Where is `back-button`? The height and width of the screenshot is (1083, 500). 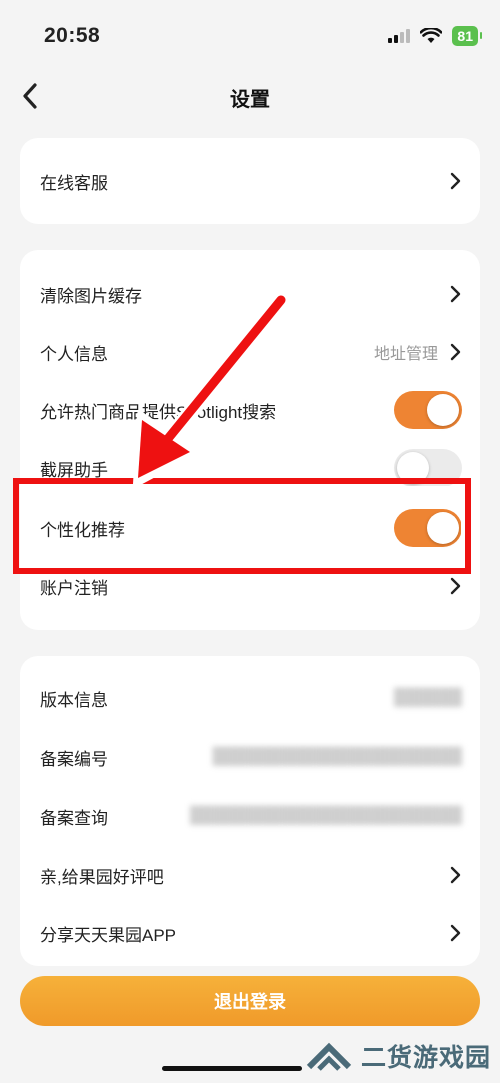
back-button is located at coordinates (30, 96).